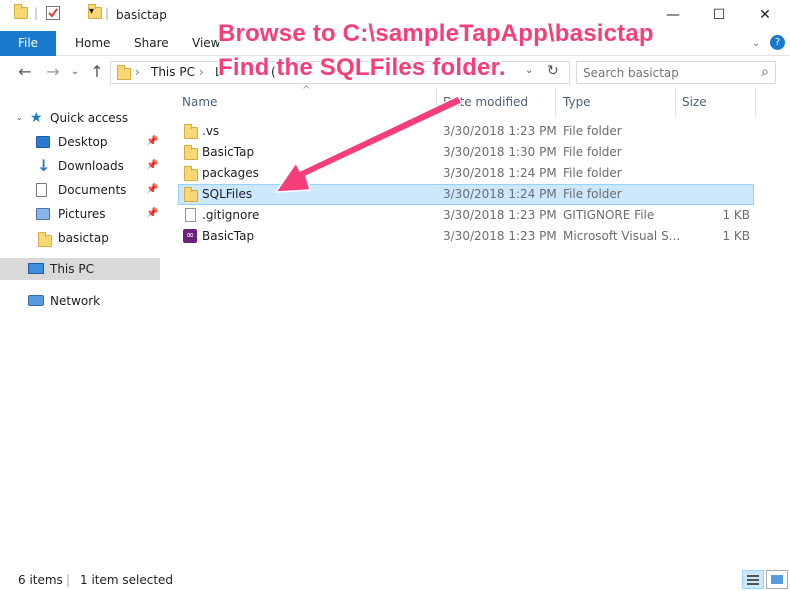 This screenshot has width=790, height=591. I want to click on annotation-line-1: Browse to C:\sampleTapApp\basictap, so click(436, 33).